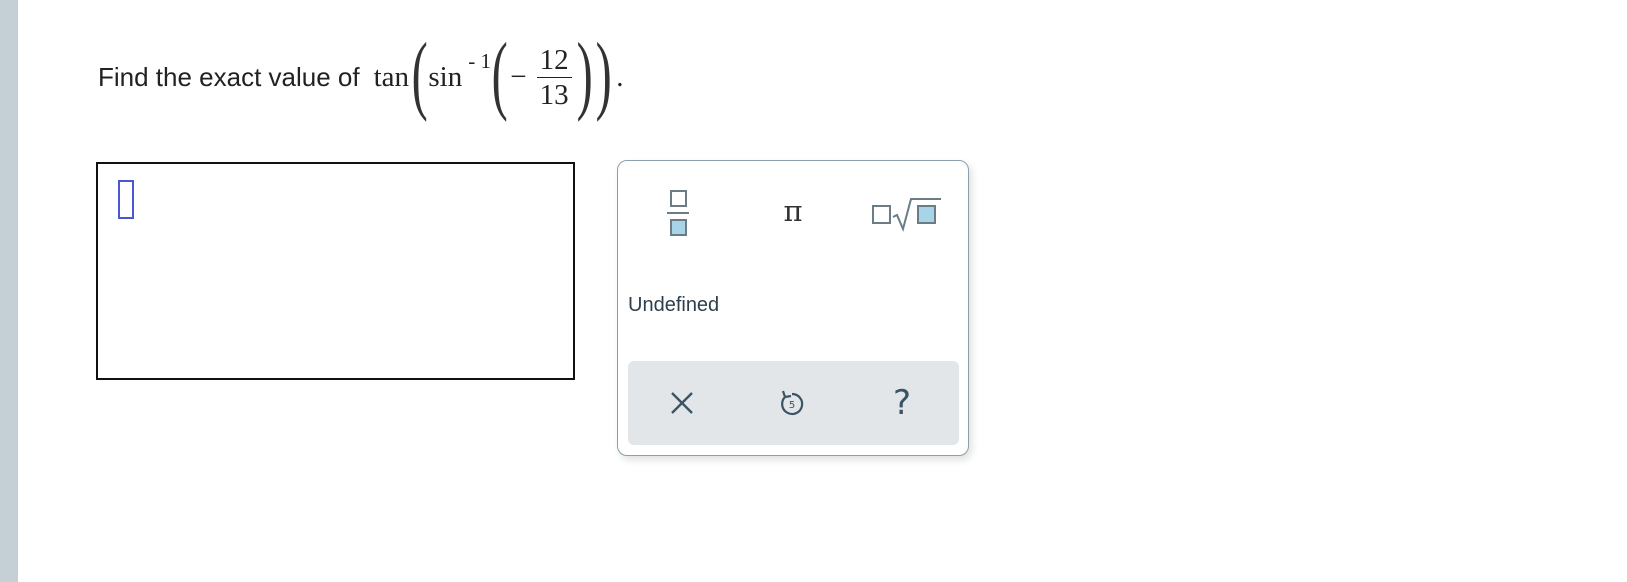 The width and height of the screenshot is (1627, 582). I want to click on help-icon: ?, so click(902, 403).